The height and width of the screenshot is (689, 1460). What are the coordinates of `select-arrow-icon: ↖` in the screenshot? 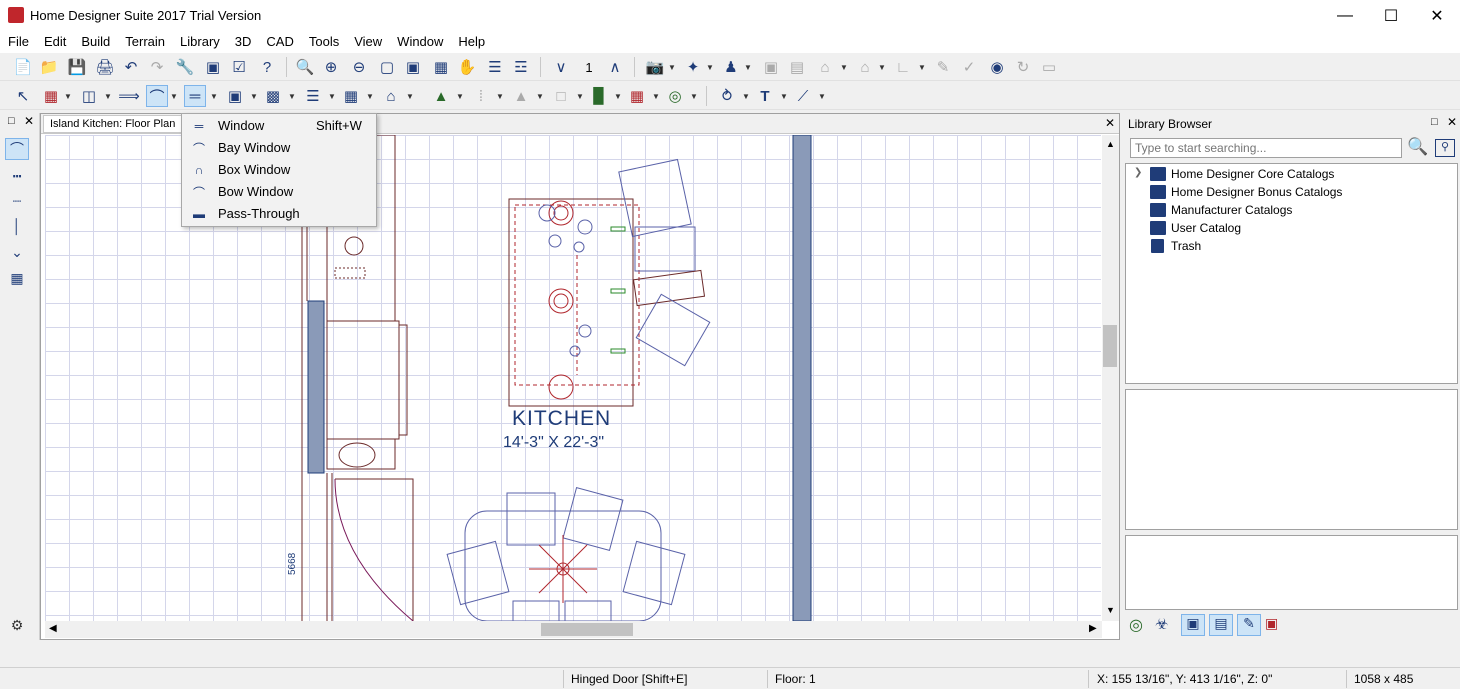 It's located at (23, 96).